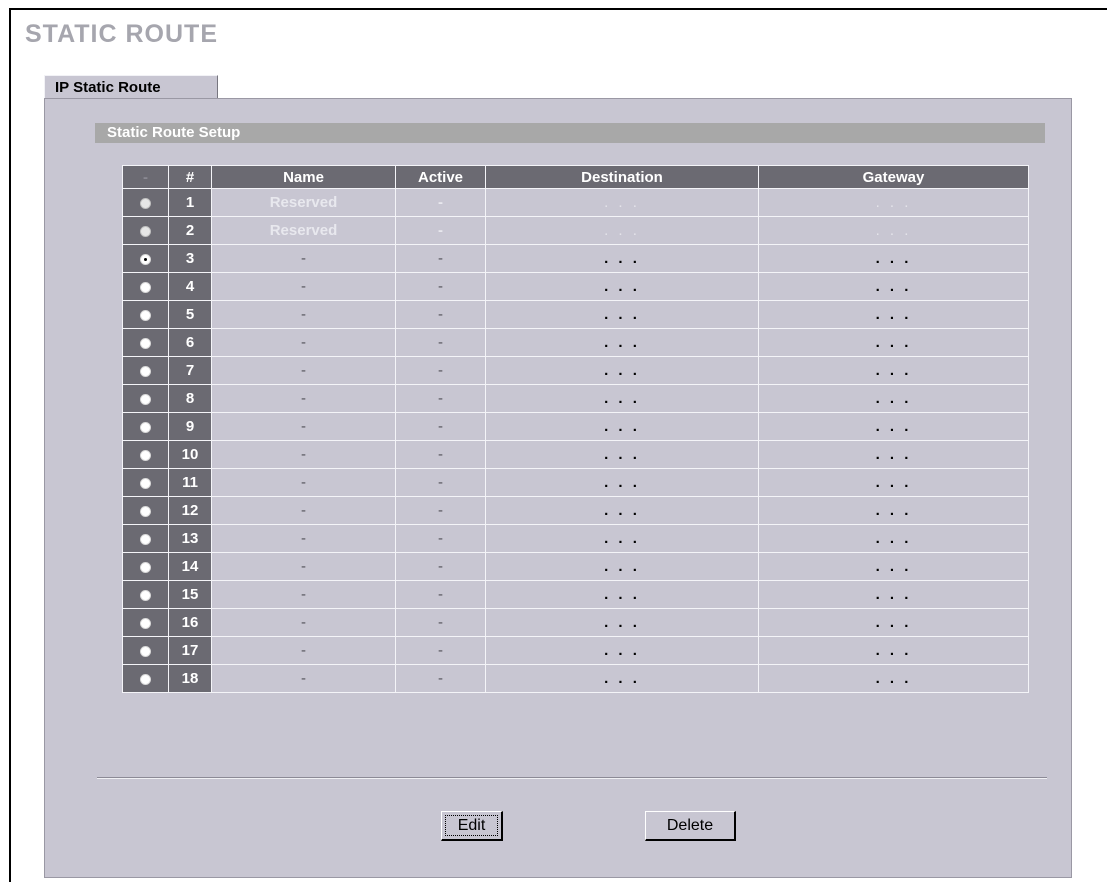 This screenshot has height=884, width=1109. Describe the element at coordinates (190, 177) in the screenshot. I see `column-header-index: #` at that location.